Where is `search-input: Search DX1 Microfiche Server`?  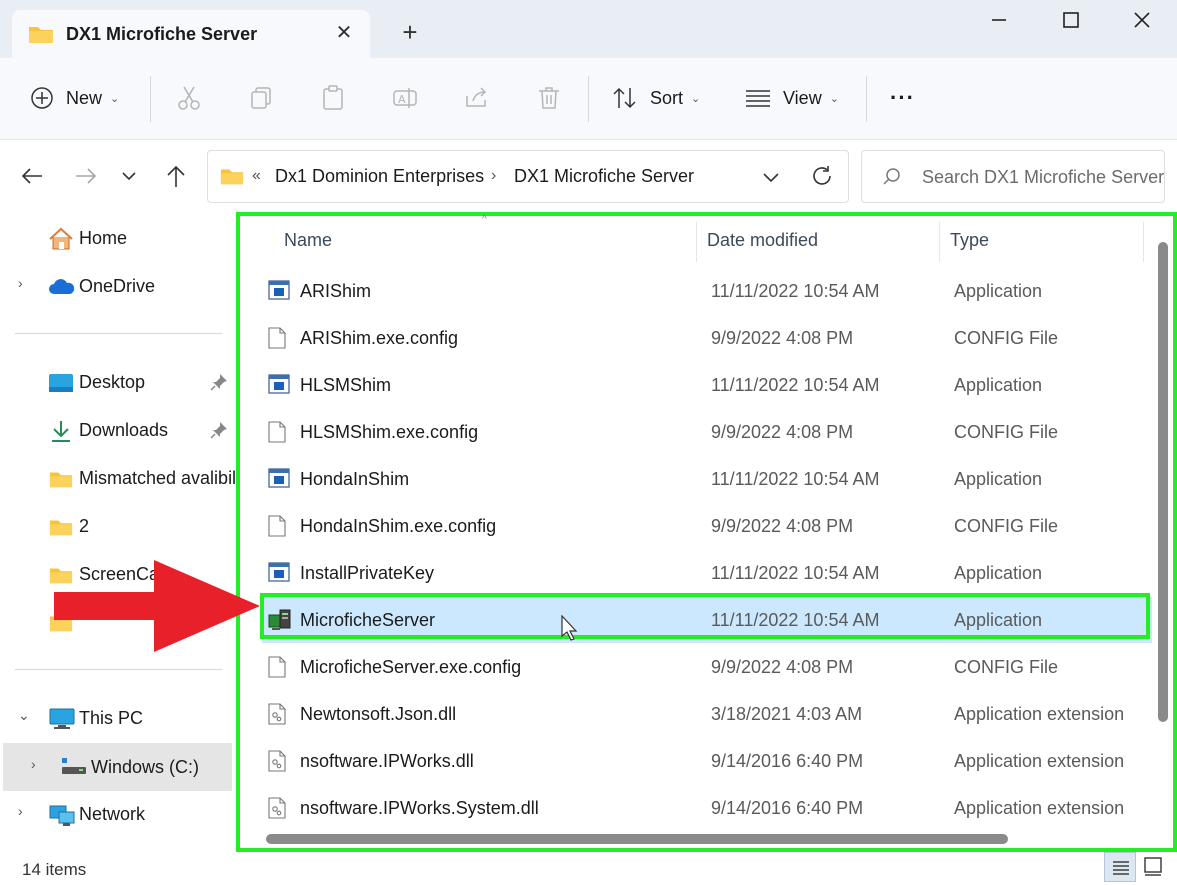
search-input: Search DX1 Microfiche Server is located at coordinates (1043, 177).